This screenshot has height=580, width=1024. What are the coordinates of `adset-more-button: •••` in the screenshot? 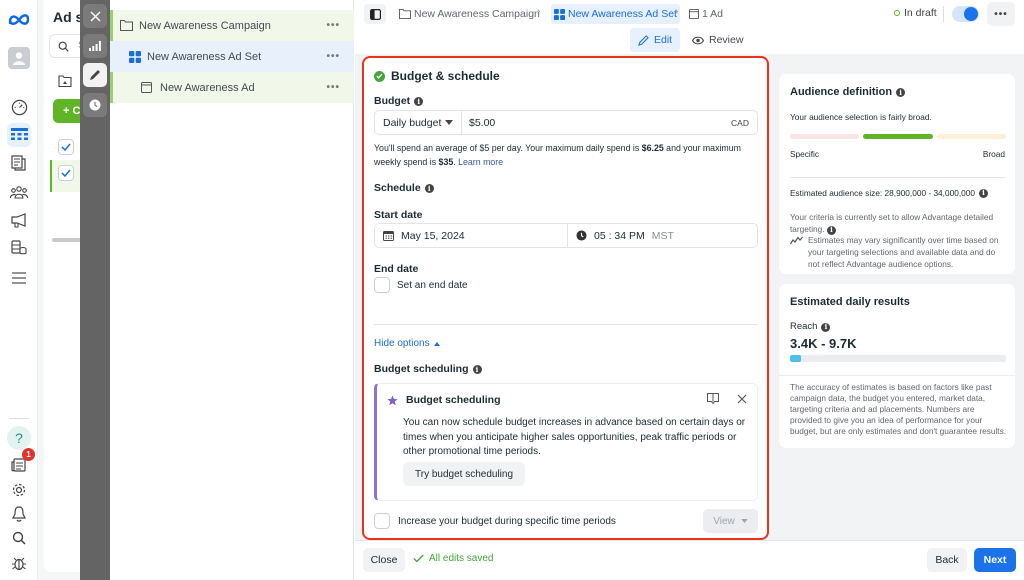 It's located at (333, 56).